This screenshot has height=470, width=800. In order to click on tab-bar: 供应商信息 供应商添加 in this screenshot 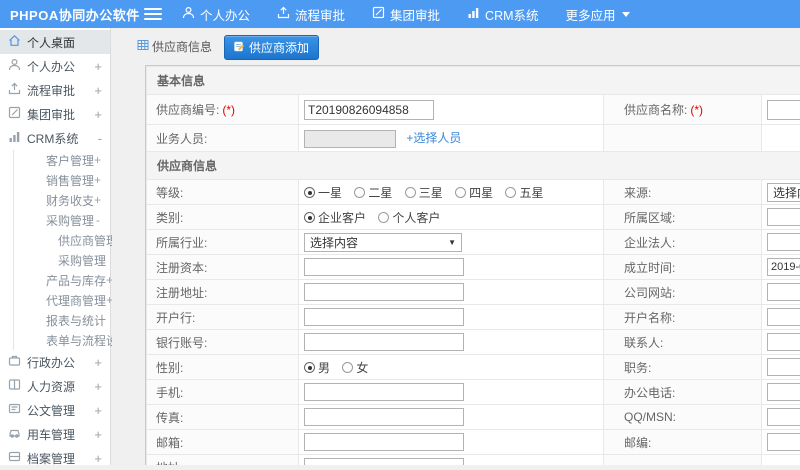, I will do `click(456, 46)`.